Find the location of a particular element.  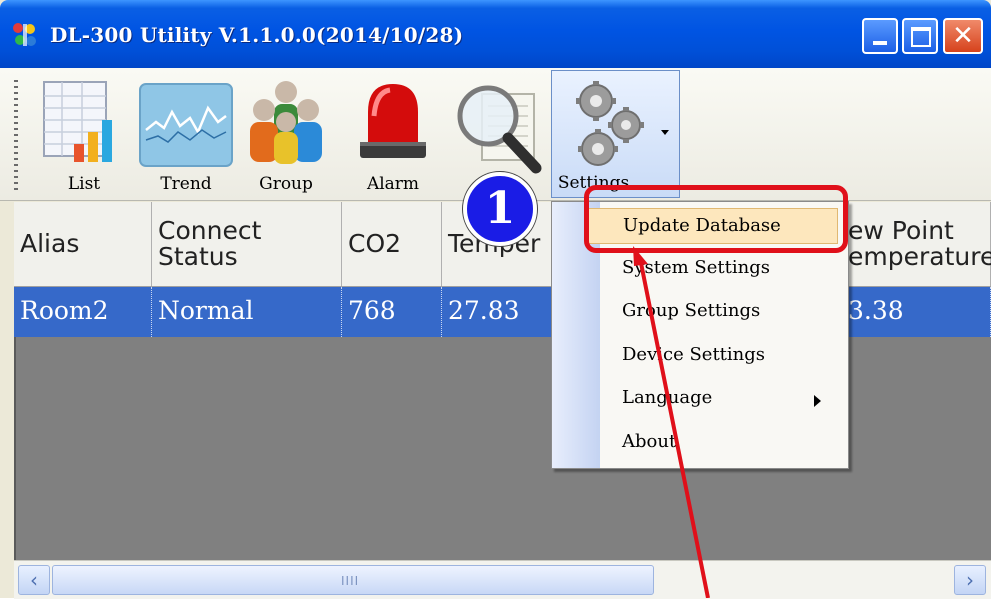

step-number-badge: 1 is located at coordinates (500, 209).